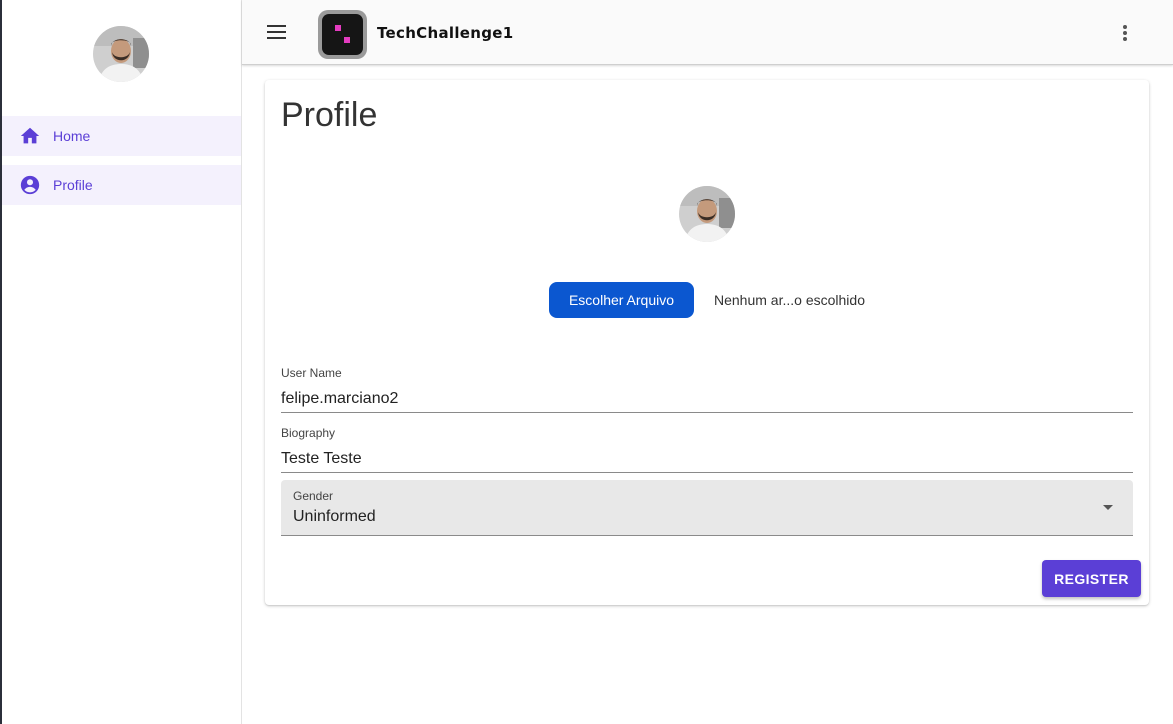 The image size is (1173, 724). What do you see at coordinates (1125, 27) in the screenshot?
I see `more-vert-icon` at bounding box center [1125, 27].